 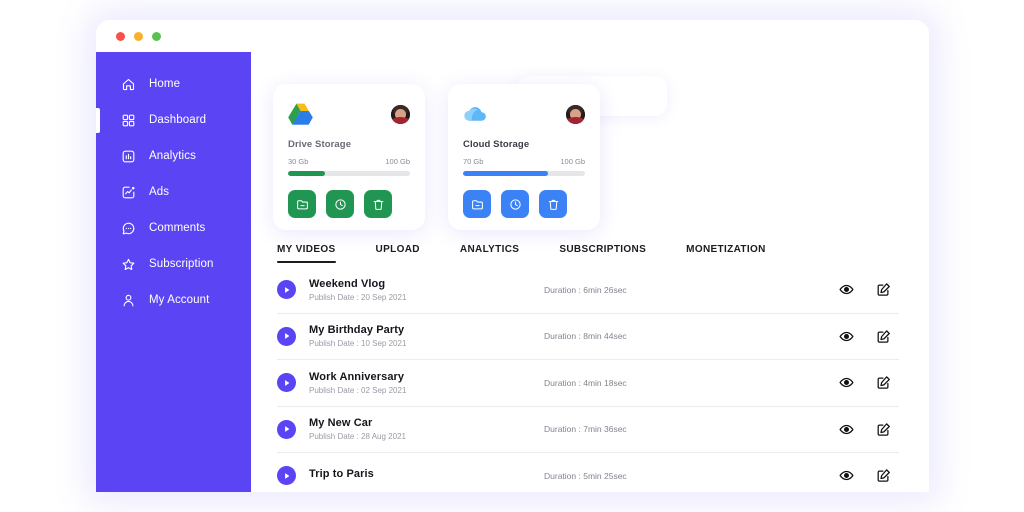 What do you see at coordinates (426, 475) in the screenshot?
I see `video-info: Trip to Paris` at bounding box center [426, 475].